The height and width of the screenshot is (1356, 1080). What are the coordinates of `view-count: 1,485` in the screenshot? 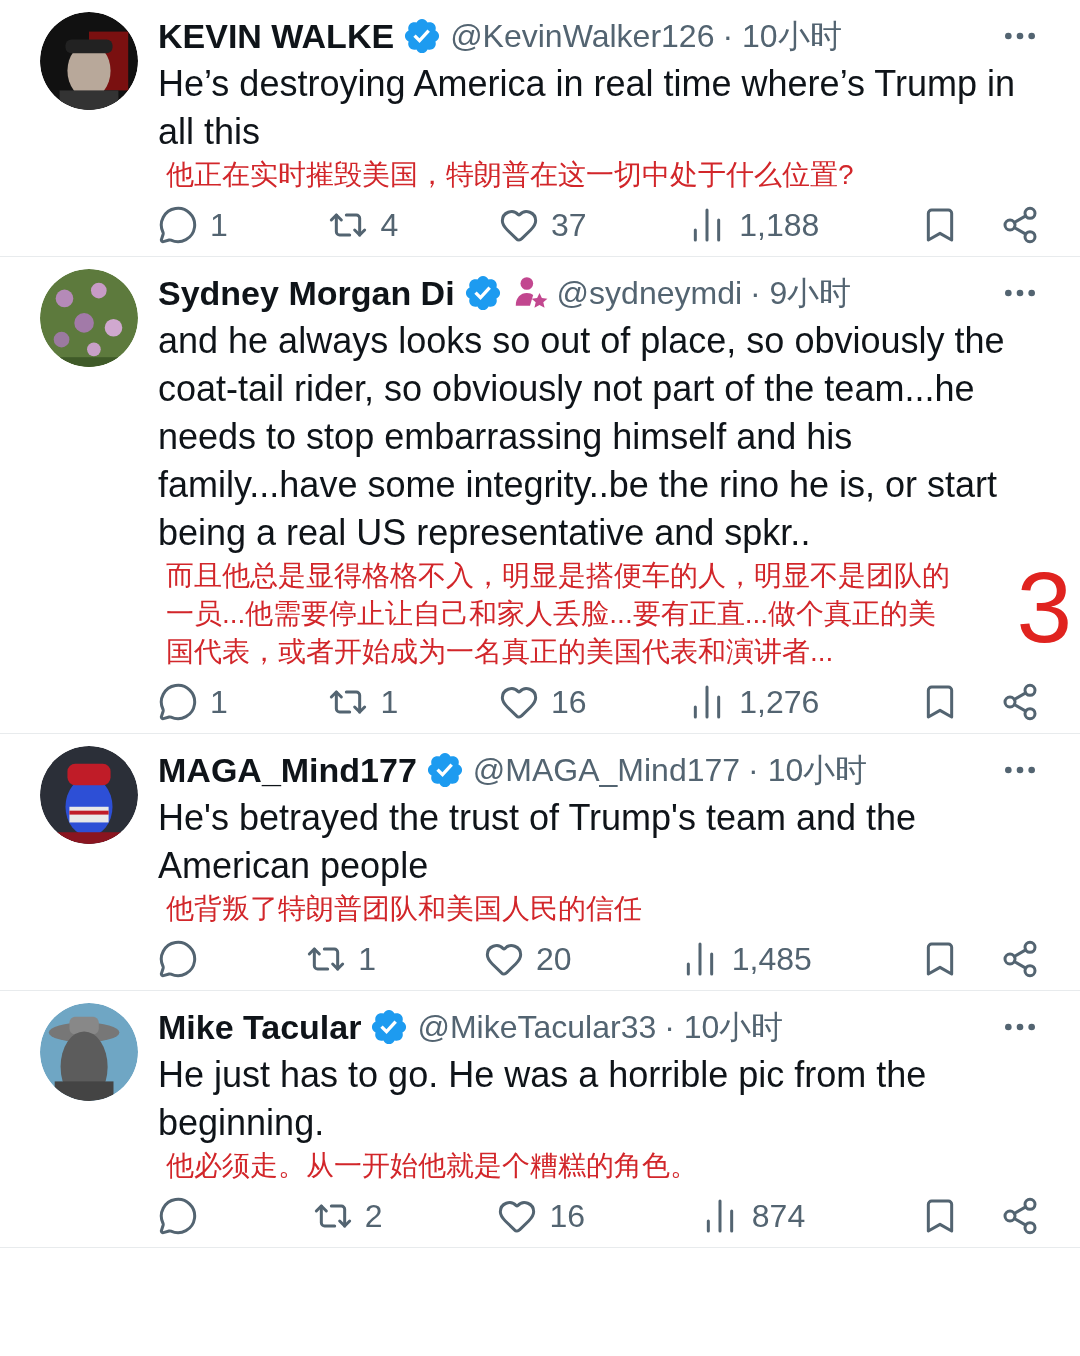 It's located at (771, 959).